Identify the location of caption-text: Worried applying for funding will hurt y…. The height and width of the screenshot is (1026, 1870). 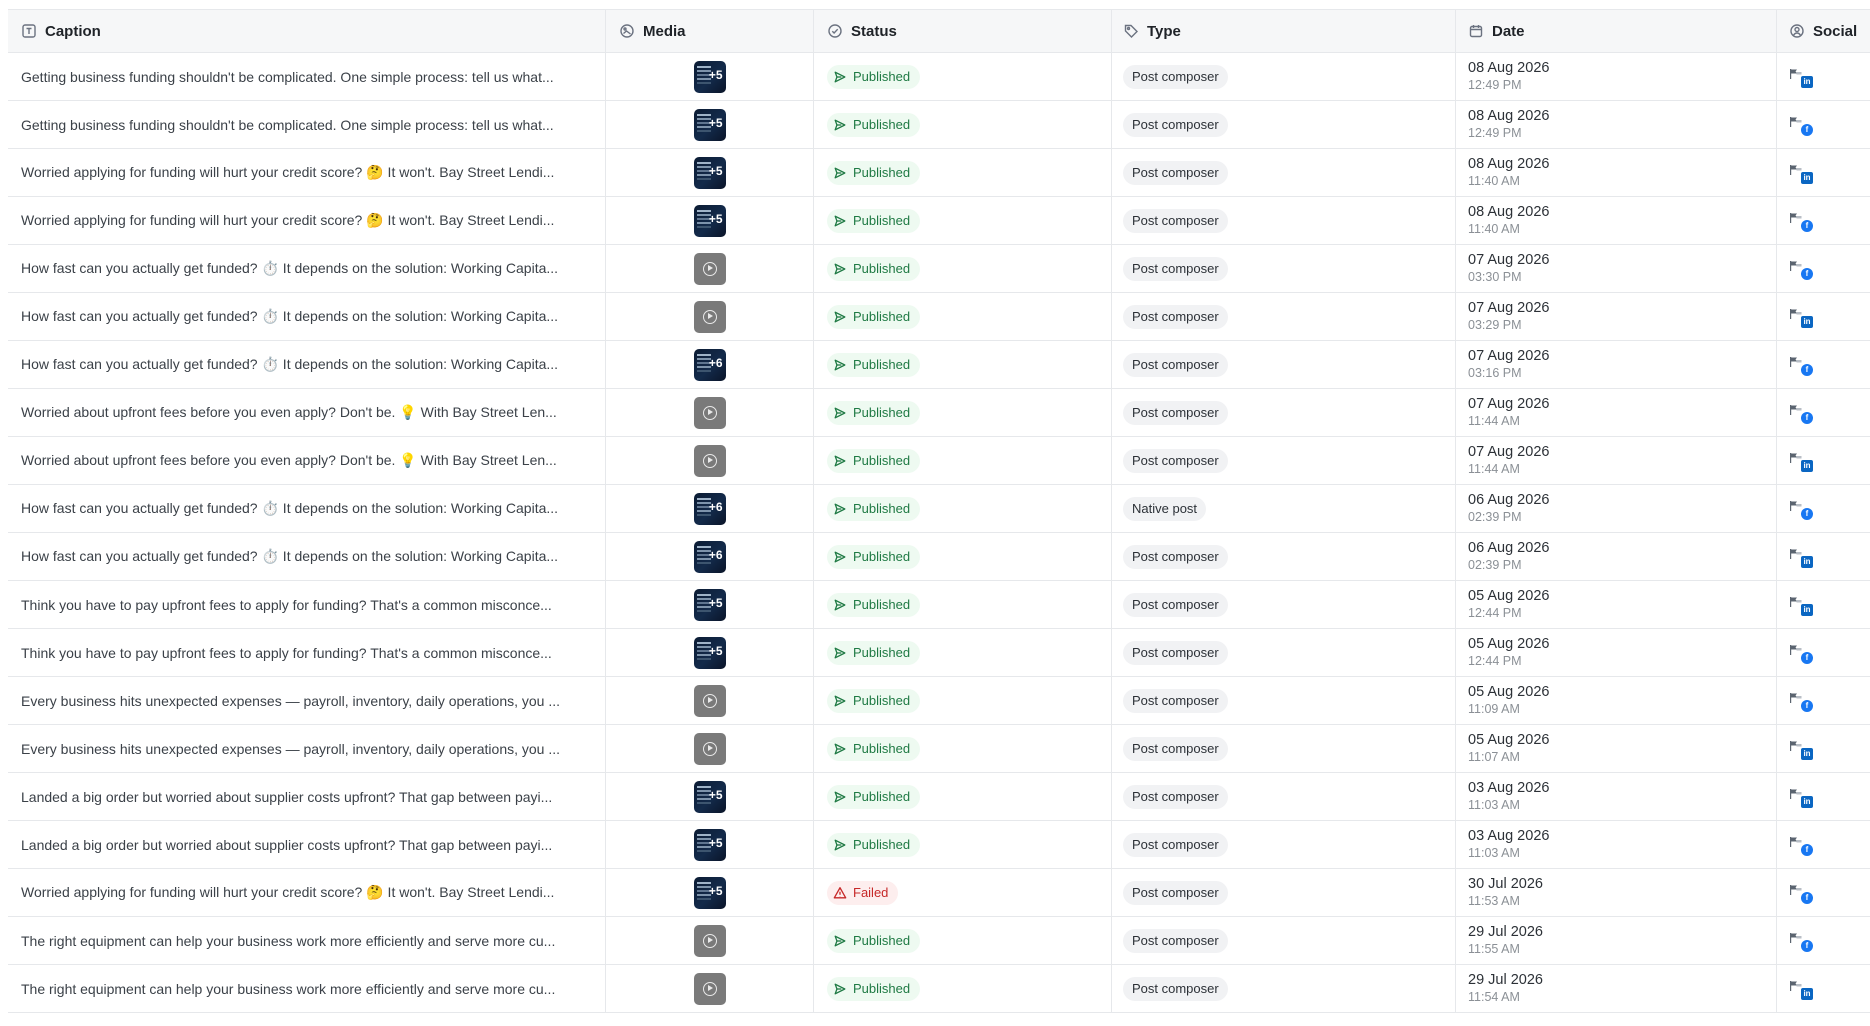
(288, 220).